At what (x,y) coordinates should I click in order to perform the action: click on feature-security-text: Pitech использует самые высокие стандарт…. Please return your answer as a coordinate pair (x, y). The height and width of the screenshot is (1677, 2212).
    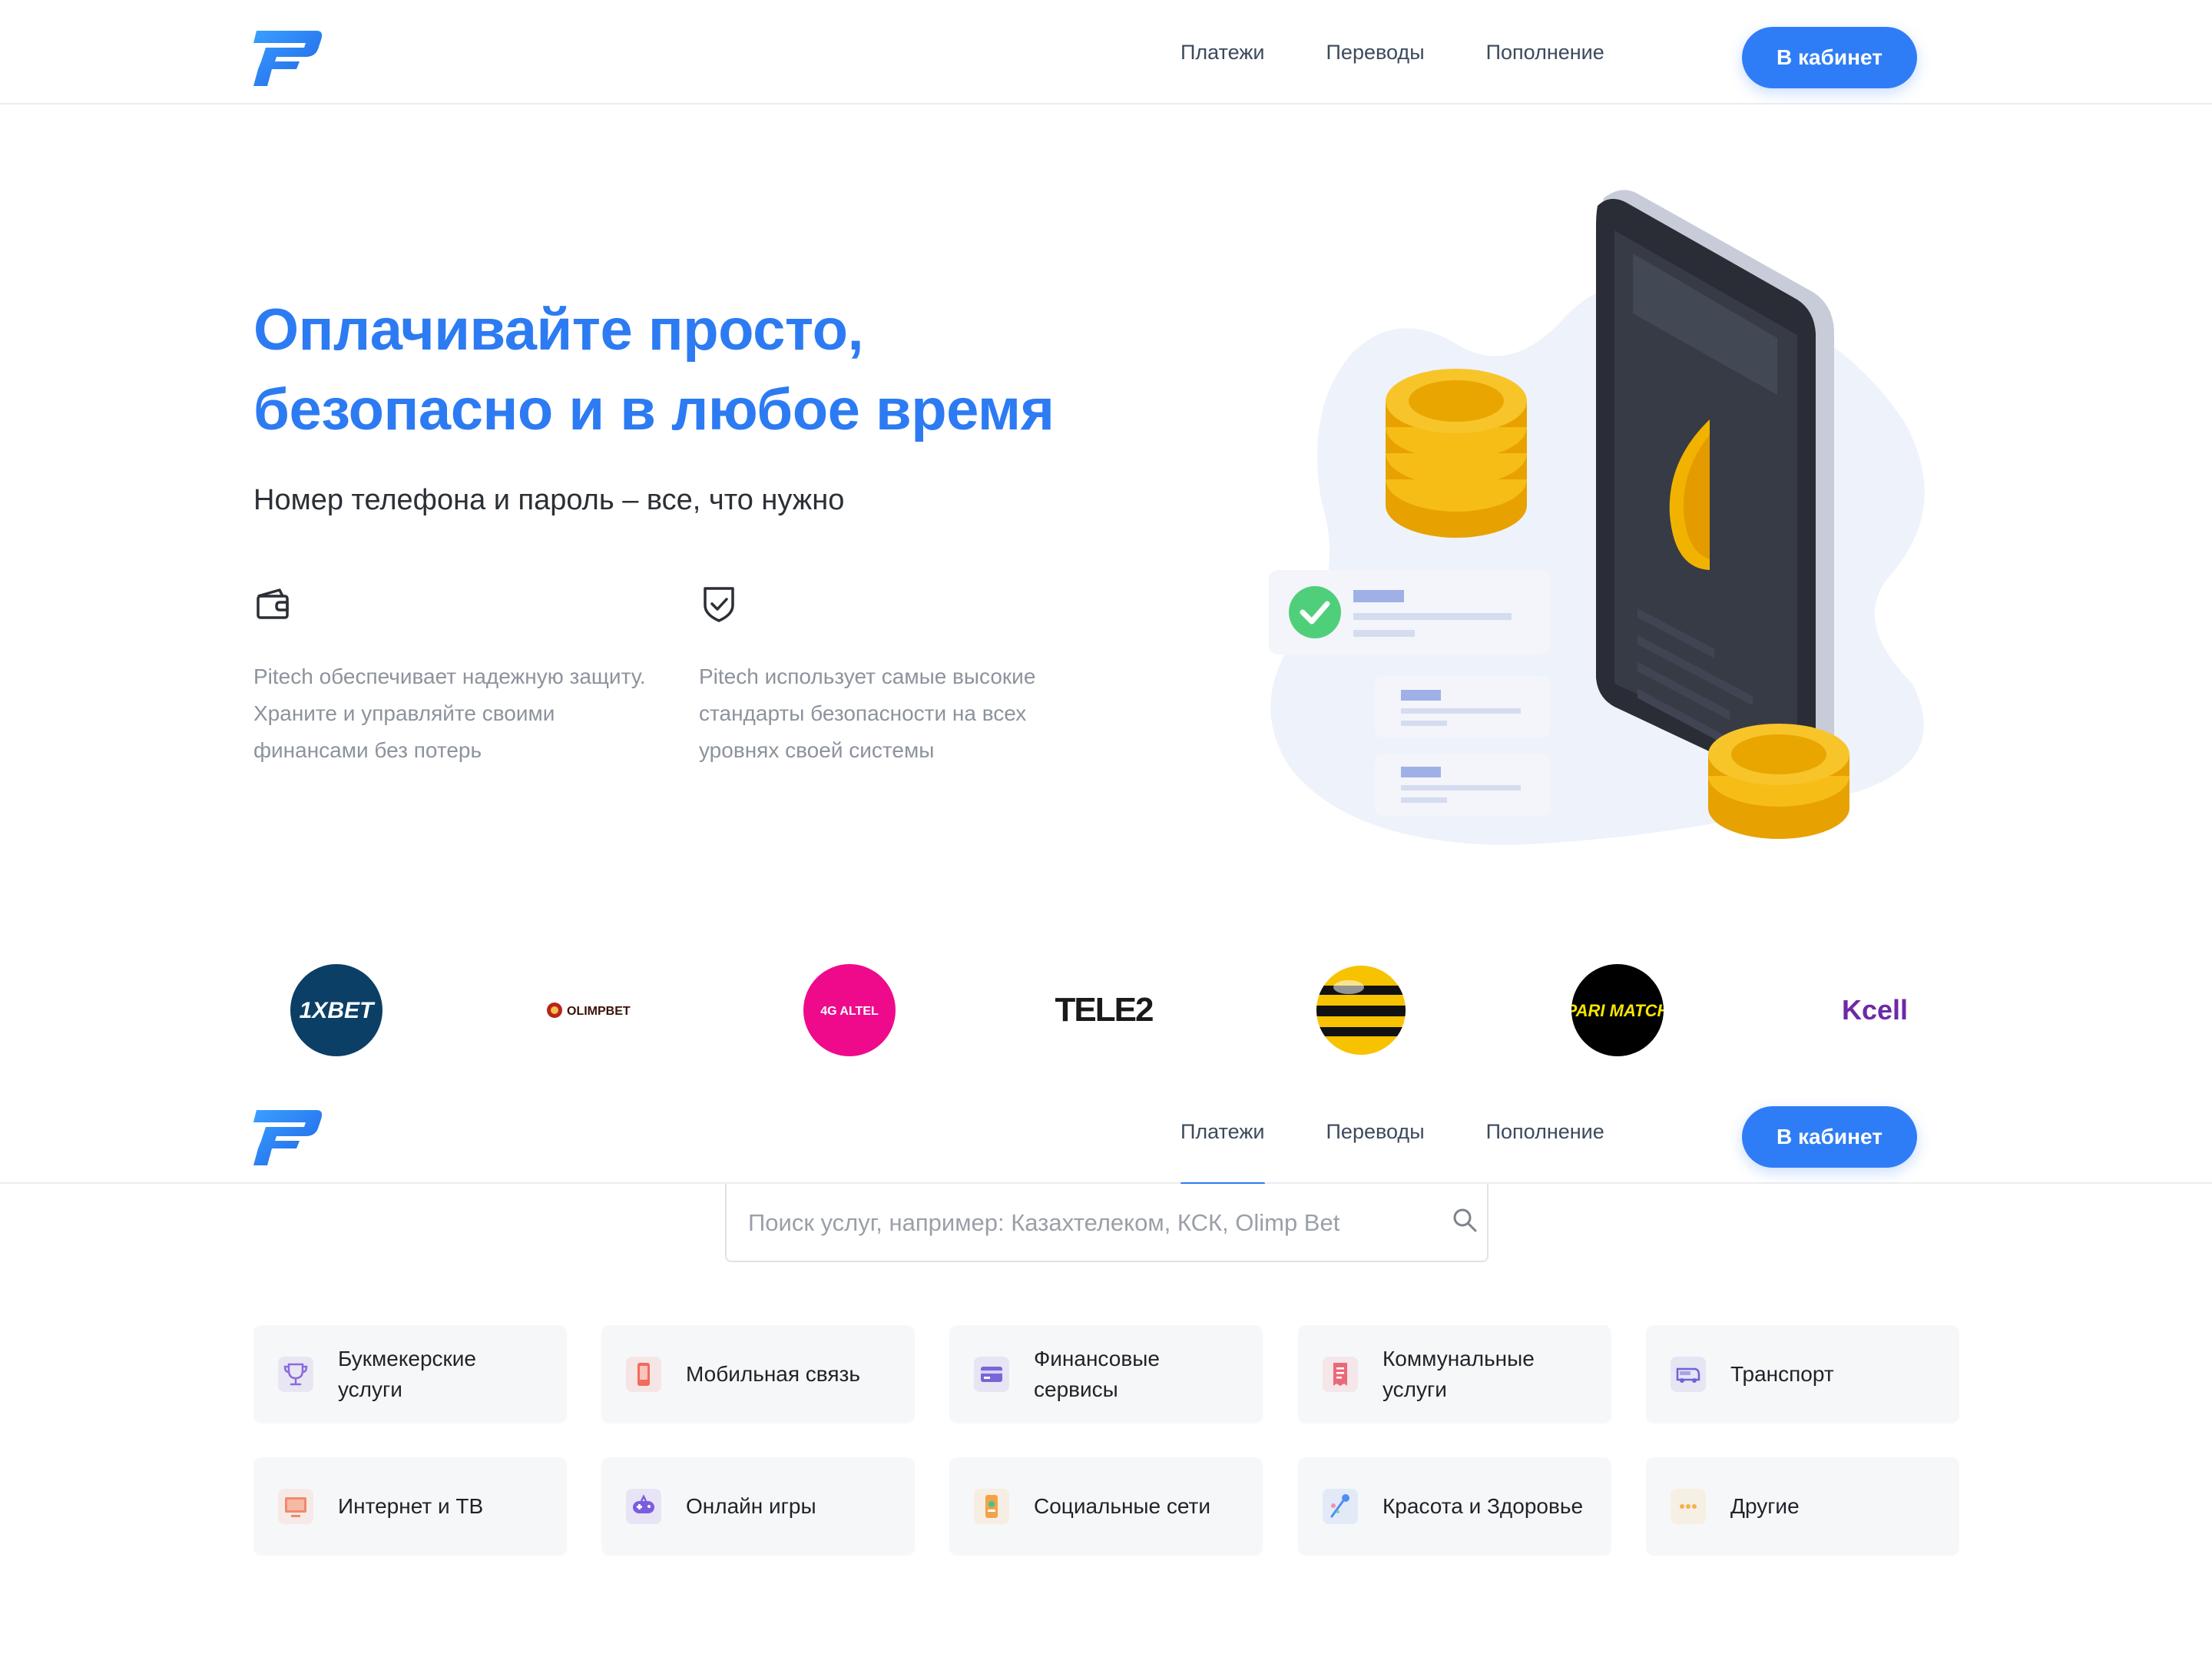
    Looking at the image, I should click on (868, 713).